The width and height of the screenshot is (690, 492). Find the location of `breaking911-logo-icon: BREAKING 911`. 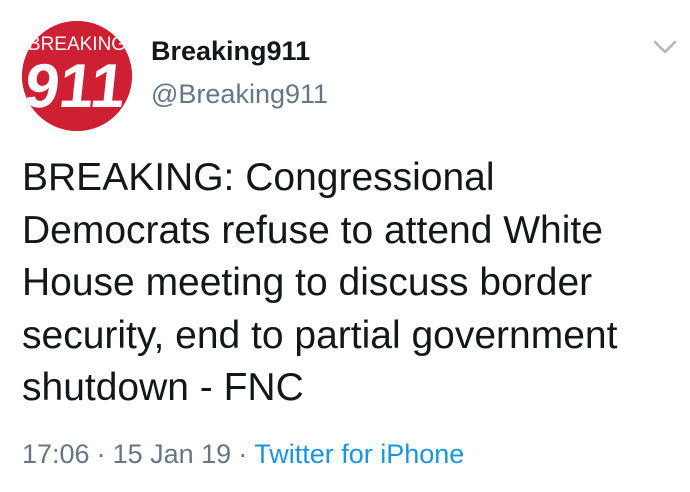

breaking911-logo-icon: BREAKING 911 is located at coordinates (77, 76).